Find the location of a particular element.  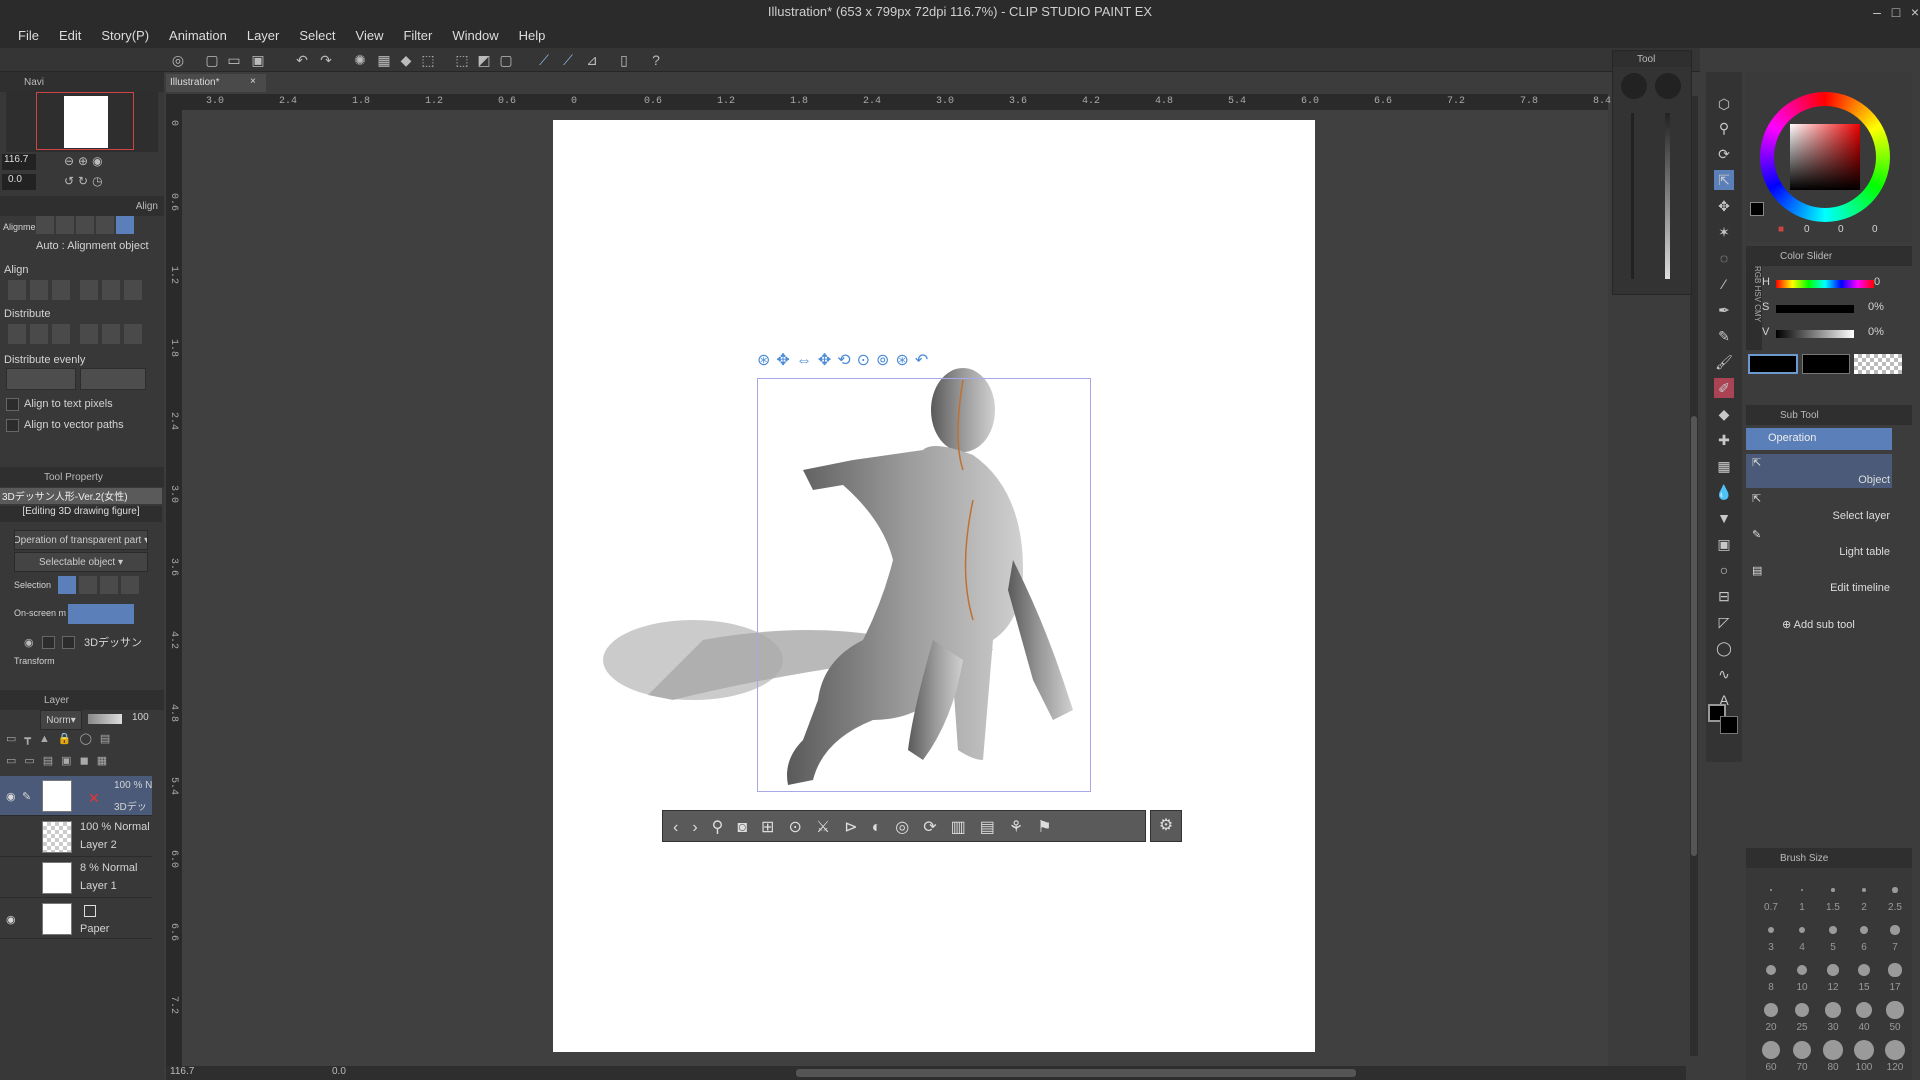

clear-icon: ✺ is located at coordinates (360, 60).